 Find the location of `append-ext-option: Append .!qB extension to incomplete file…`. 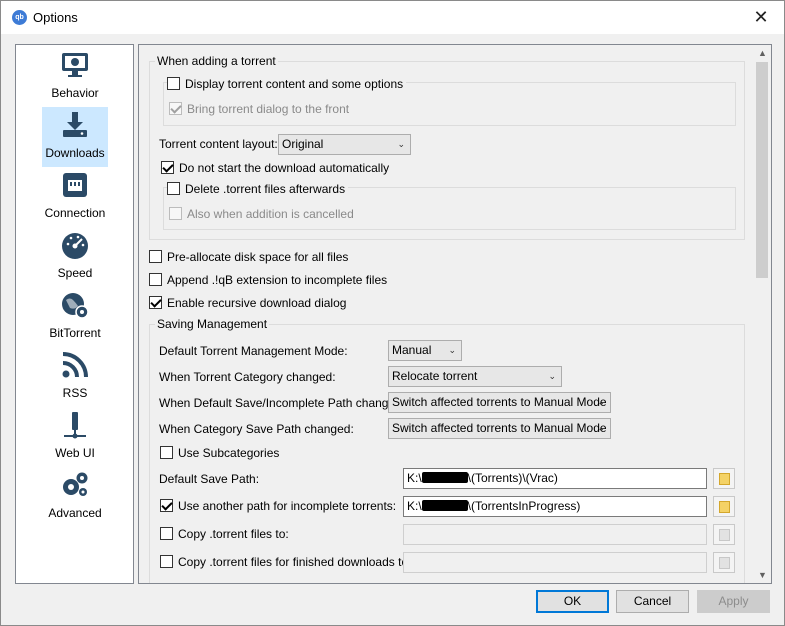

append-ext-option: Append .!qB extension to incomplete file… is located at coordinates (268, 280).